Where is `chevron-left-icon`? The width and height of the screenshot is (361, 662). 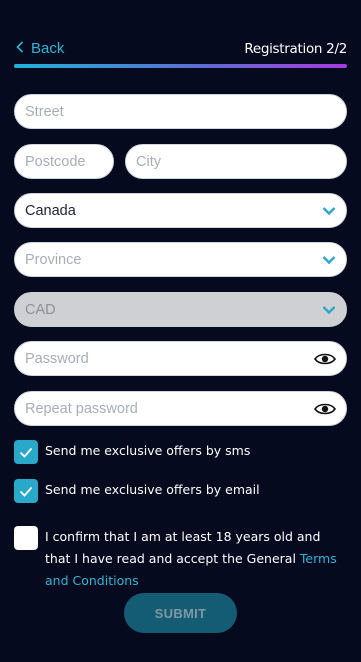 chevron-left-icon is located at coordinates (20, 48).